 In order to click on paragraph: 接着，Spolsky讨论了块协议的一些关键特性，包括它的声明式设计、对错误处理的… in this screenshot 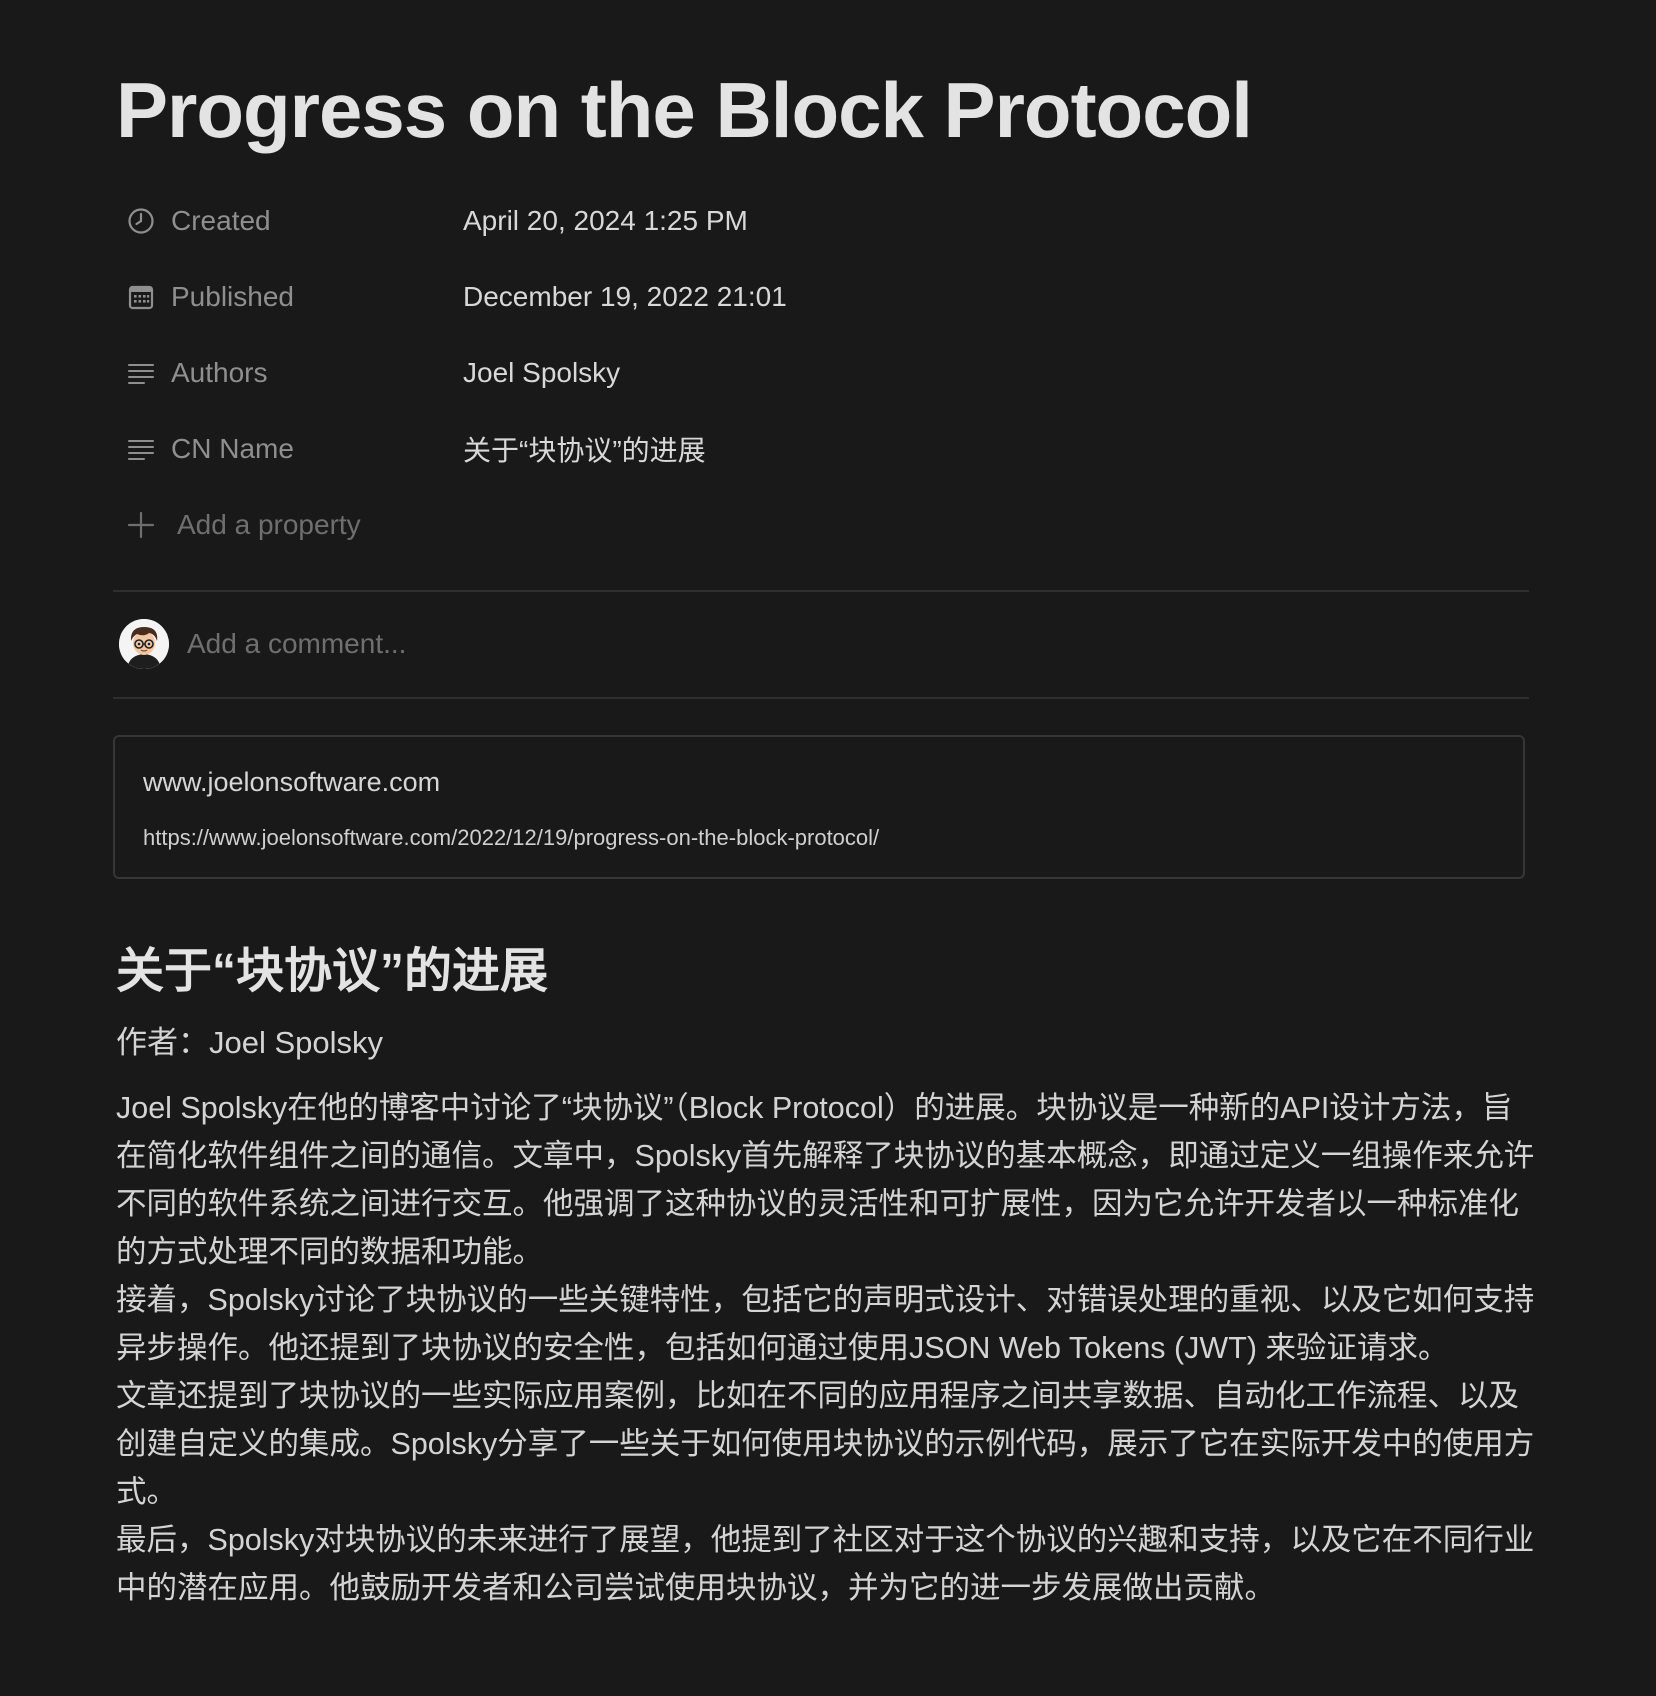, I will do `click(826, 1324)`.